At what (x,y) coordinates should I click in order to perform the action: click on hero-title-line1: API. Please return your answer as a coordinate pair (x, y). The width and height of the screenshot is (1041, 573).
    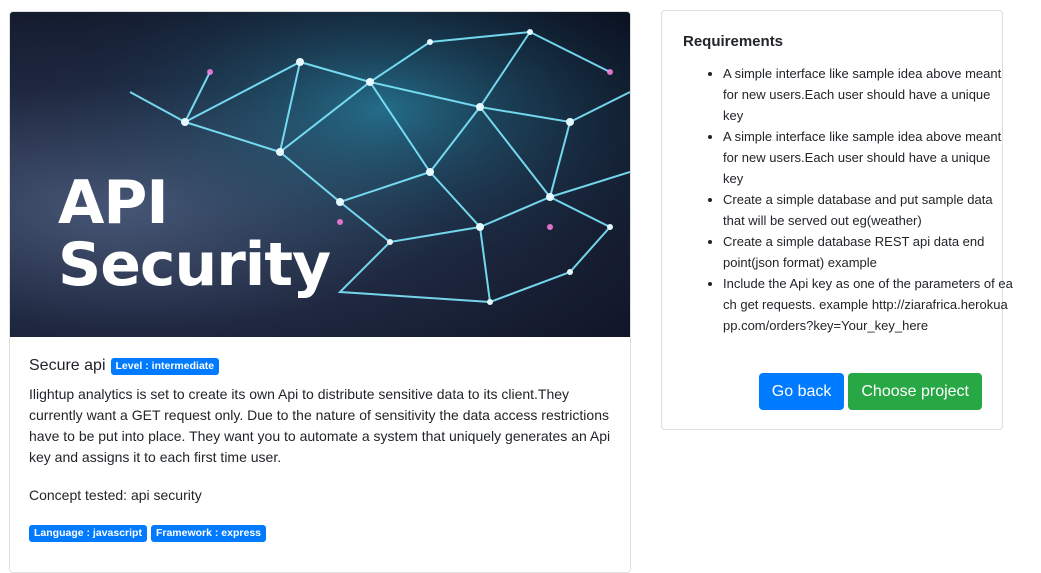
    Looking at the image, I should click on (113, 203).